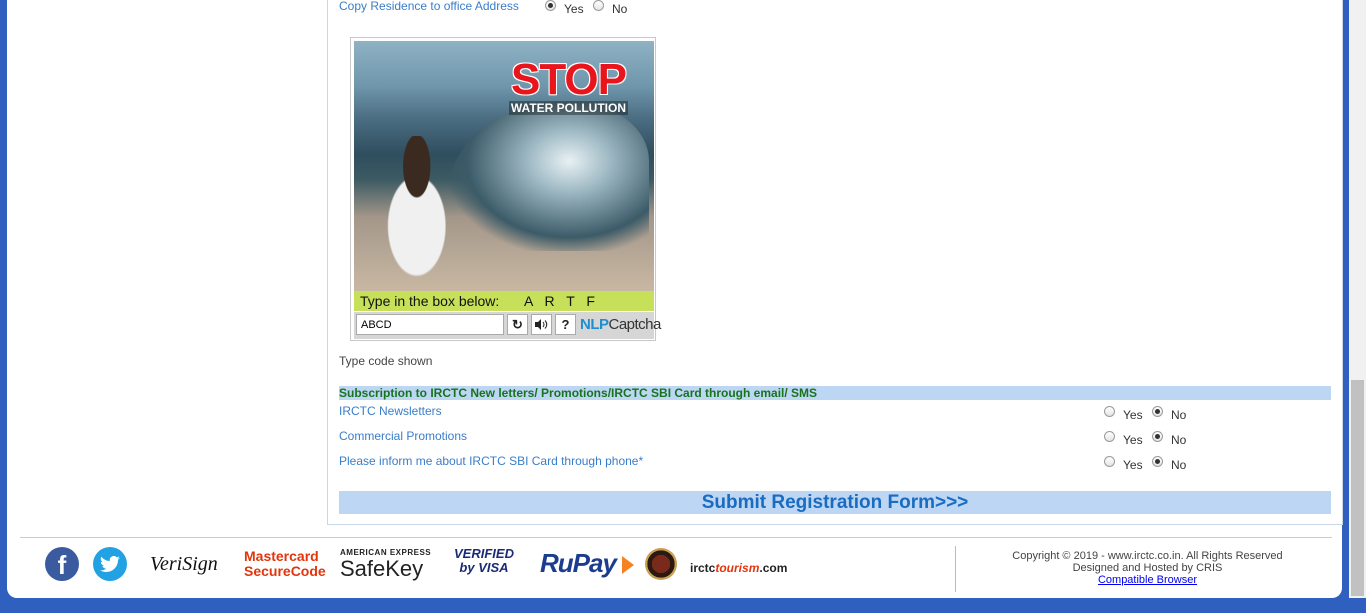 The height and width of the screenshot is (613, 1366). I want to click on rupay-arrow-icon, so click(628, 565).